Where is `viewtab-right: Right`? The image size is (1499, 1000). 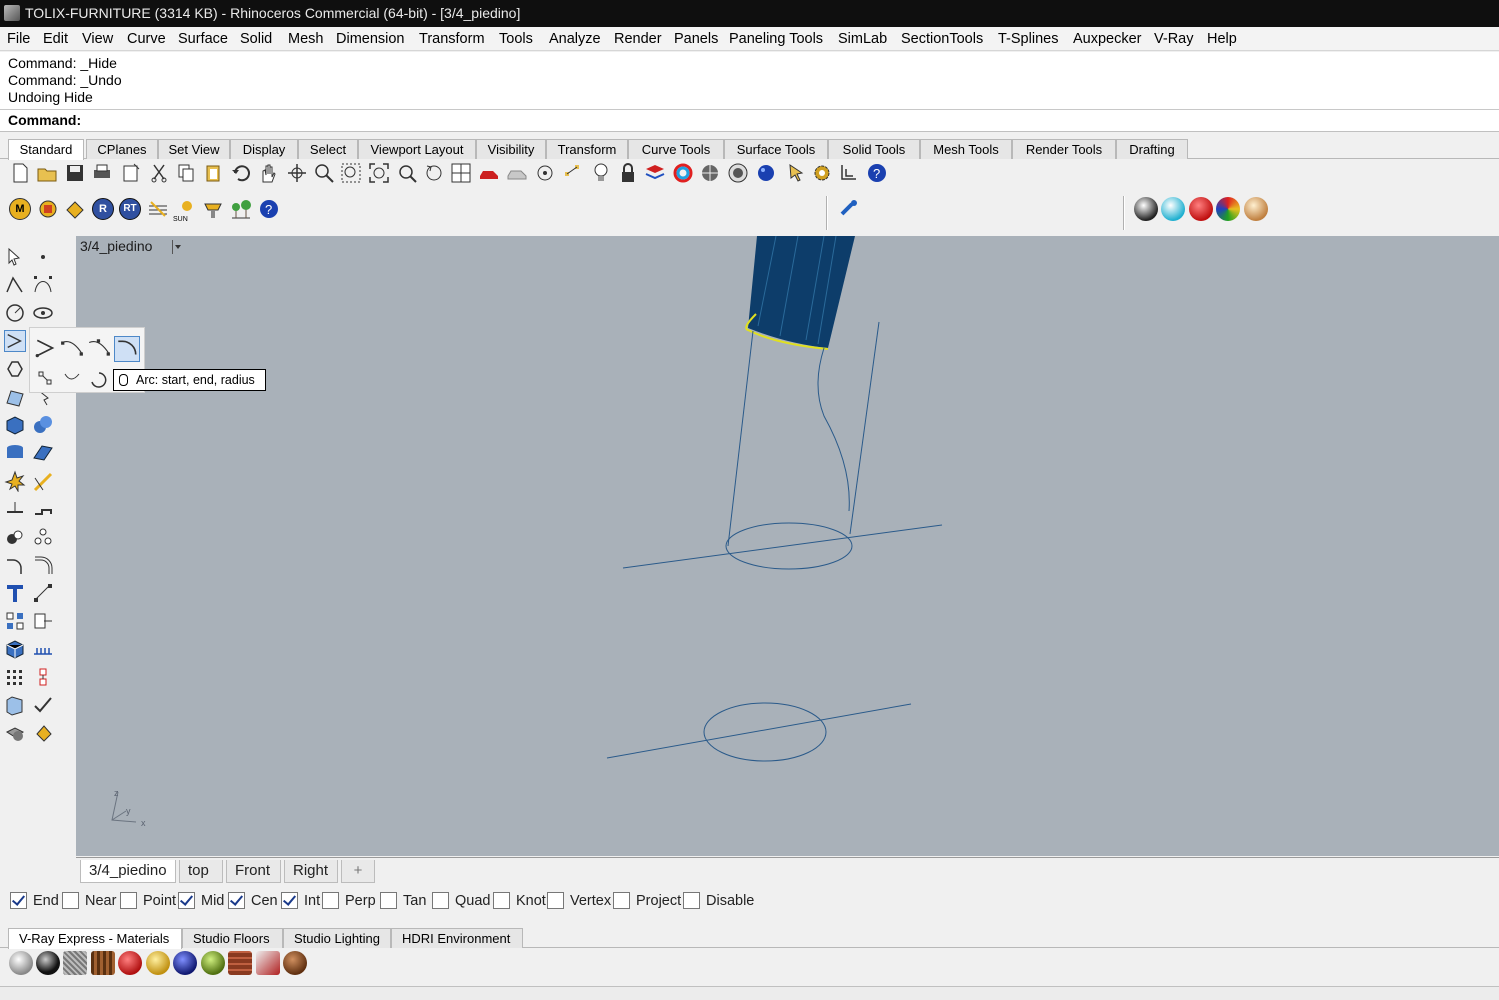 viewtab-right: Right is located at coordinates (311, 871).